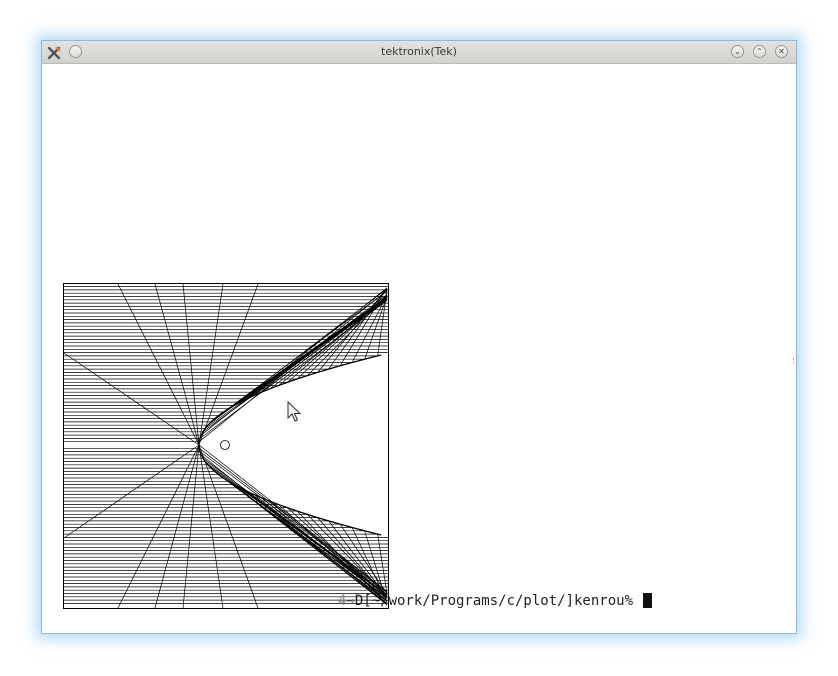 This screenshot has height=676, width=838. Describe the element at coordinates (346, 601) in the screenshot. I see `prompt-prefix: 4→` at that location.